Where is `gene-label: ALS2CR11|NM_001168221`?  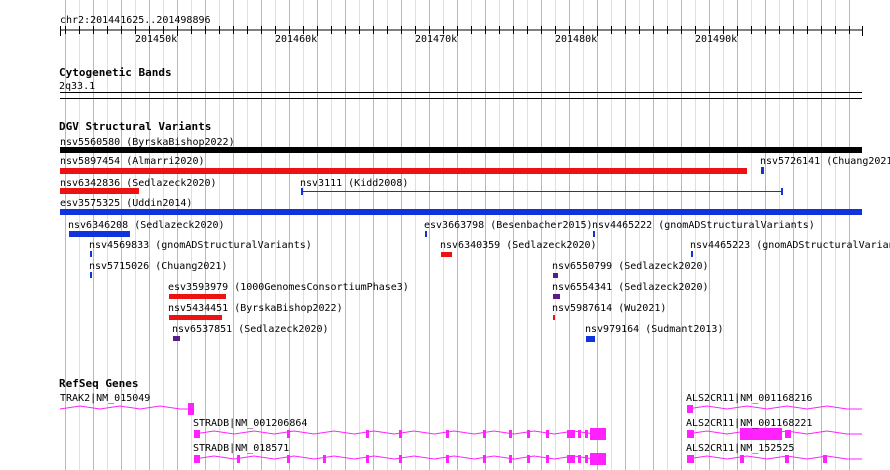
gene-label: ALS2CR11|NM_001168221 is located at coordinates (749, 423).